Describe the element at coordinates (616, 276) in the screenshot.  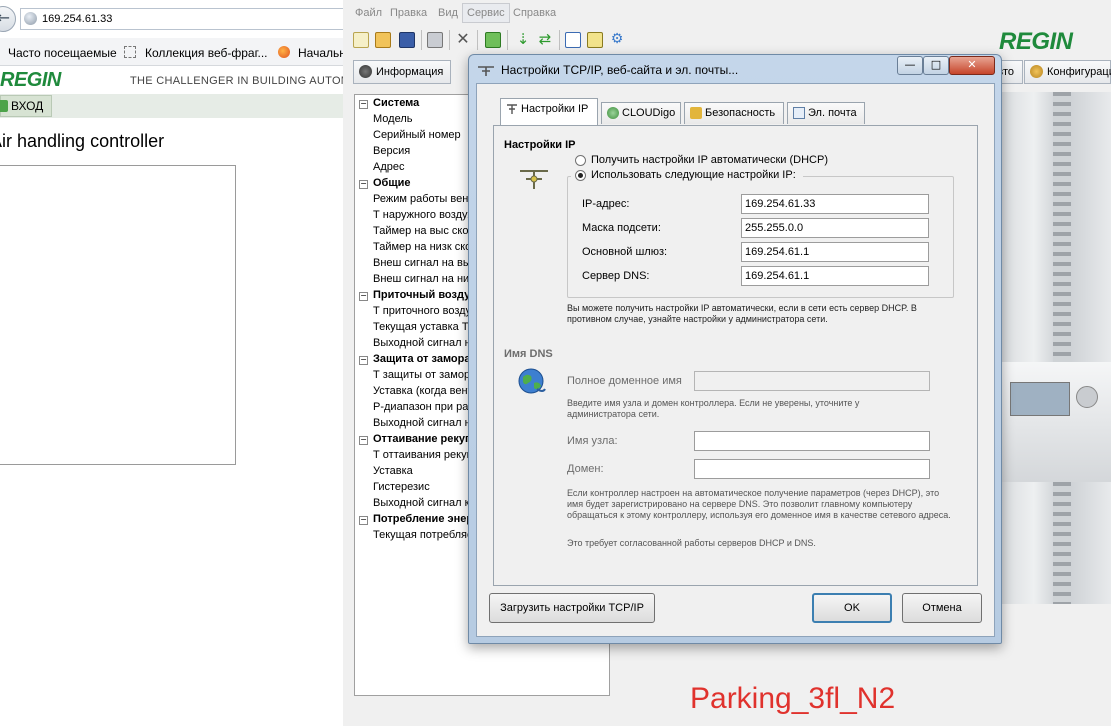
I see `dns-server-label: Сервер DNS:` at that location.